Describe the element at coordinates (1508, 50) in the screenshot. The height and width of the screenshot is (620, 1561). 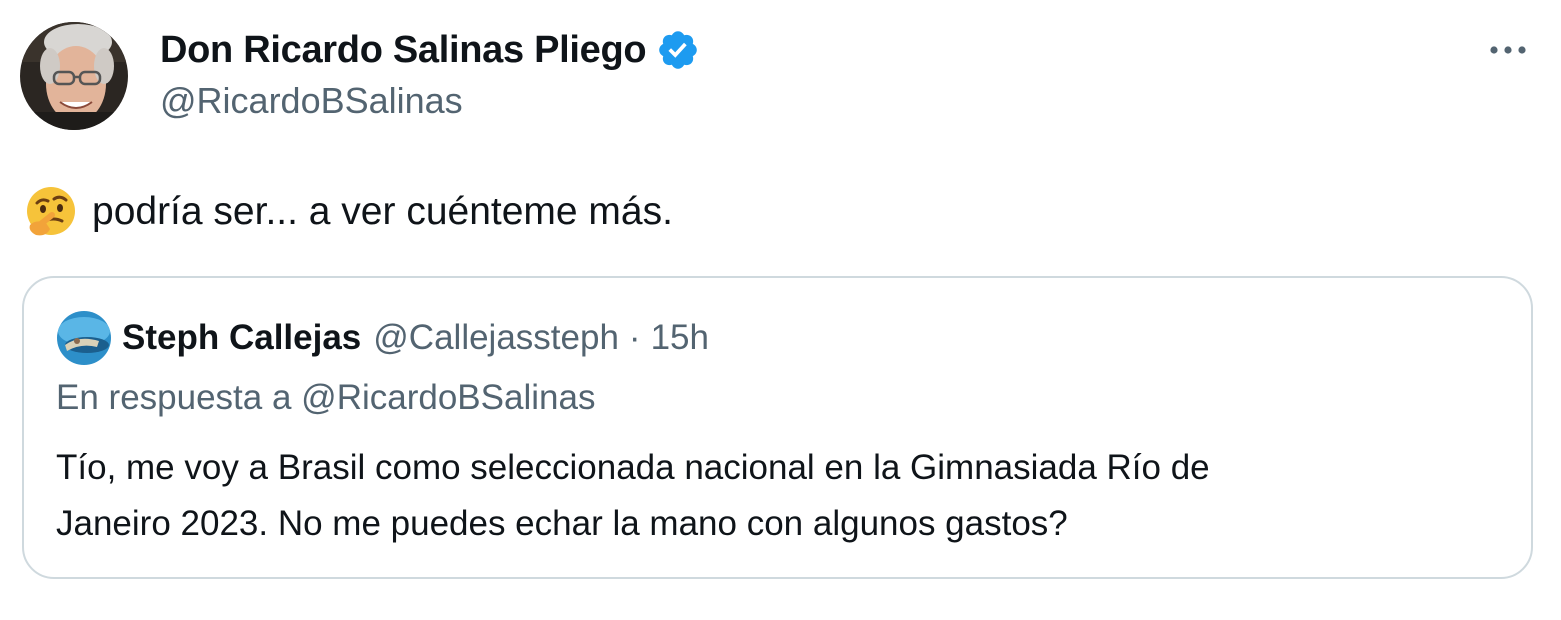
I see `more-options-icon` at that location.